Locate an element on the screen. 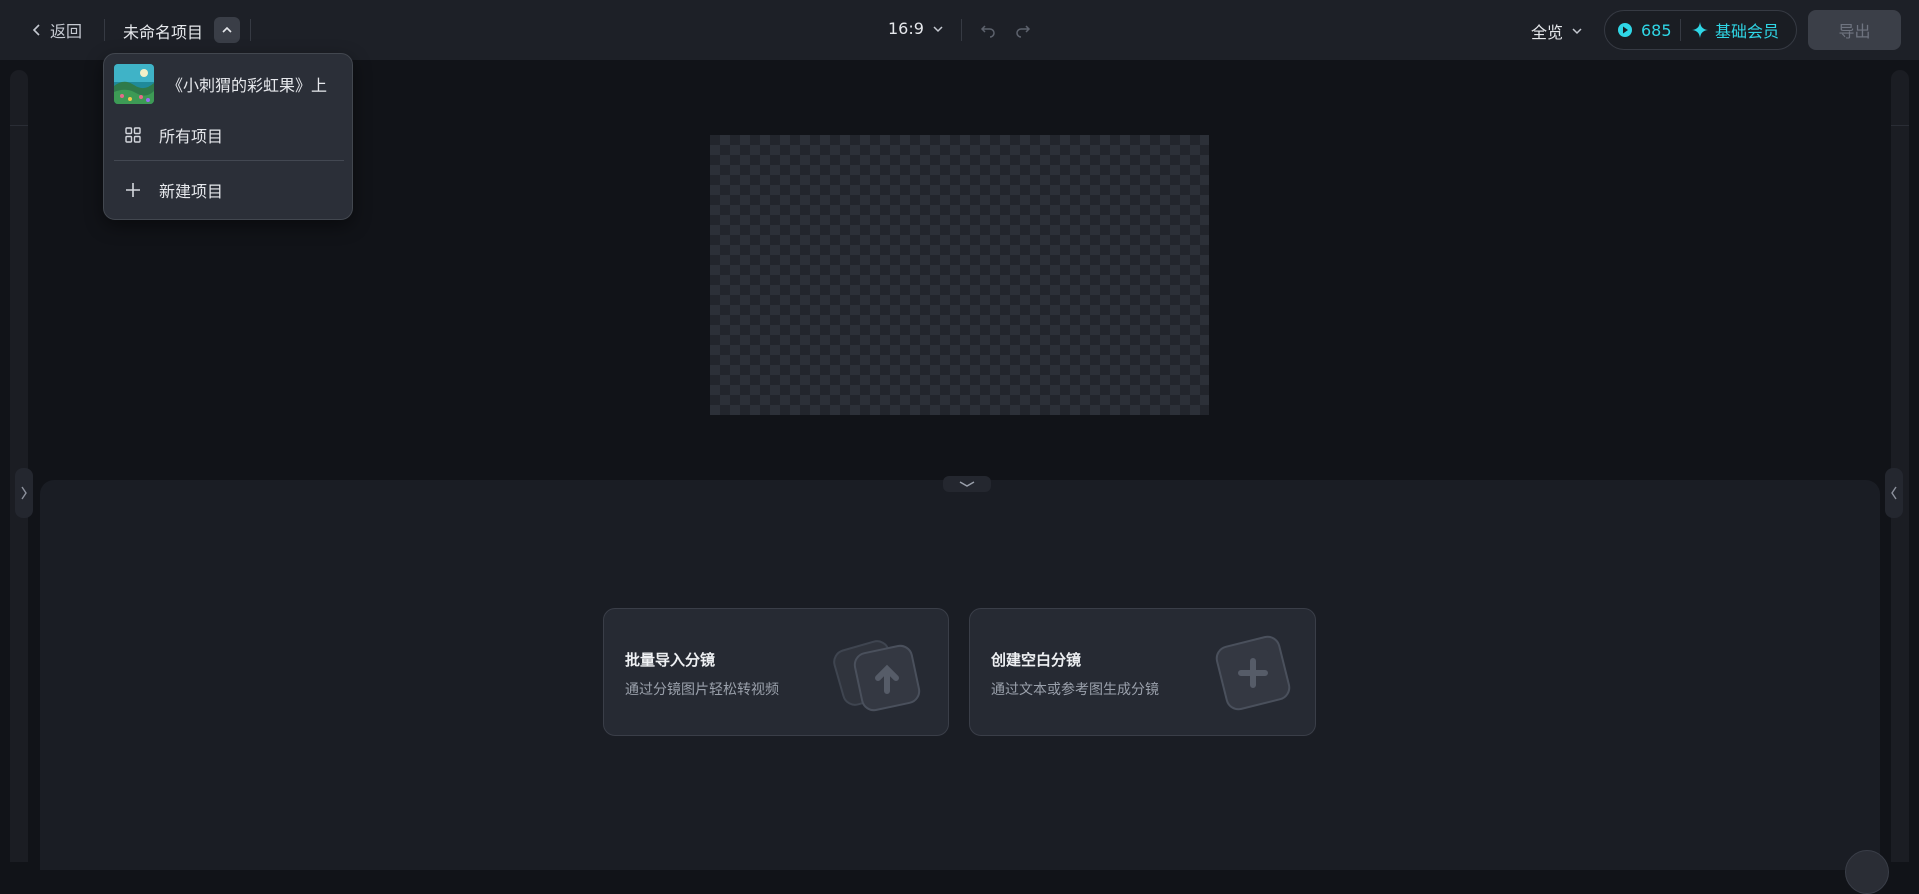  top-bar: 返回 未命名项目 16:9 全览 685 基础会员 导出 is located at coordinates (959, 30).